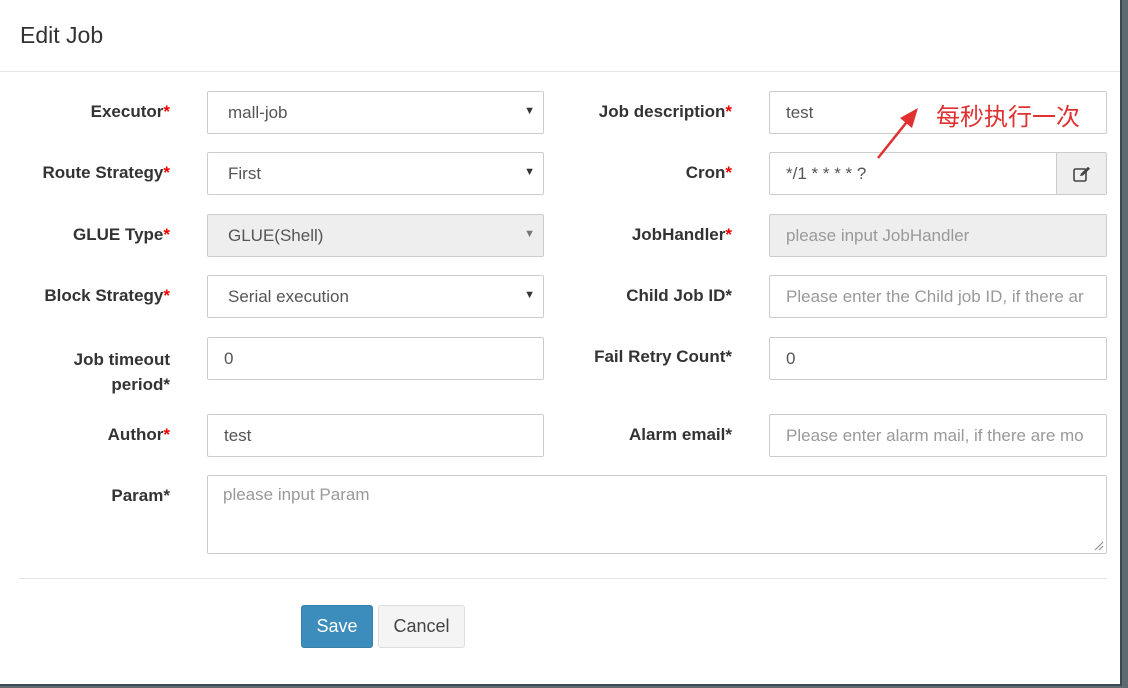 The width and height of the screenshot is (1128, 688). I want to click on glue-type-select: GLUE(Shell) ▼, so click(375, 235).